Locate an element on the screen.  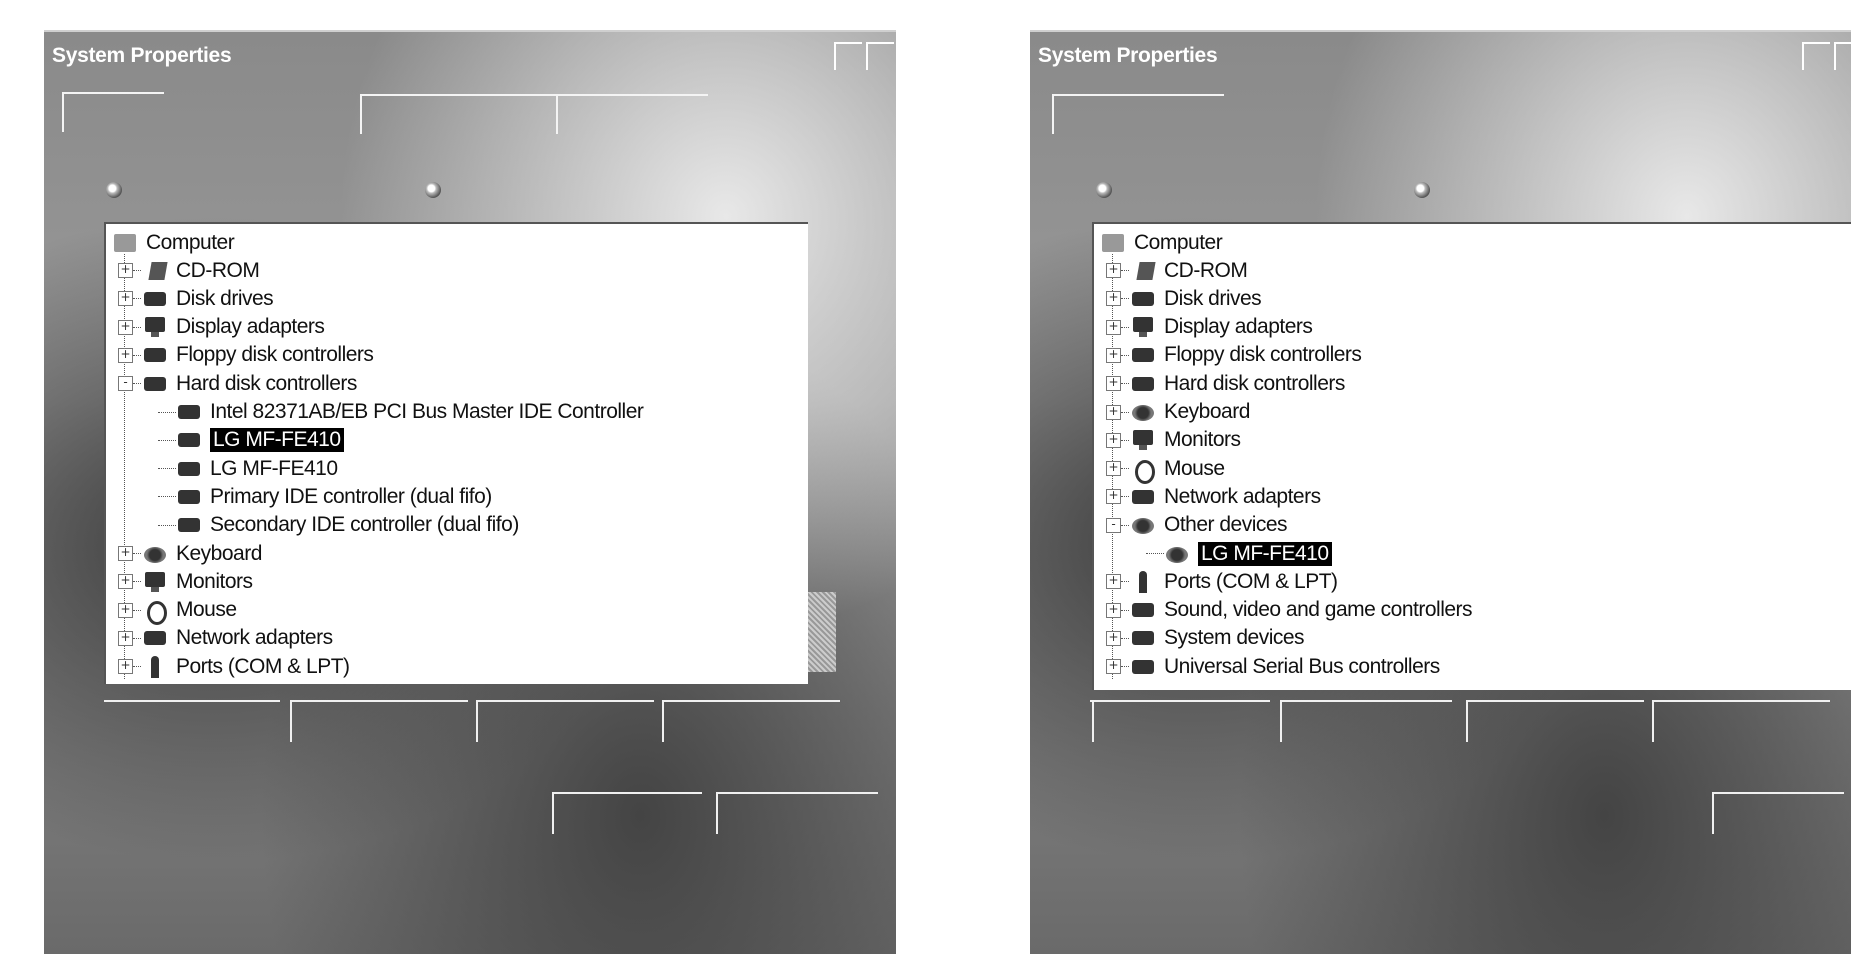
monitor-icon is located at coordinates (155, 582).